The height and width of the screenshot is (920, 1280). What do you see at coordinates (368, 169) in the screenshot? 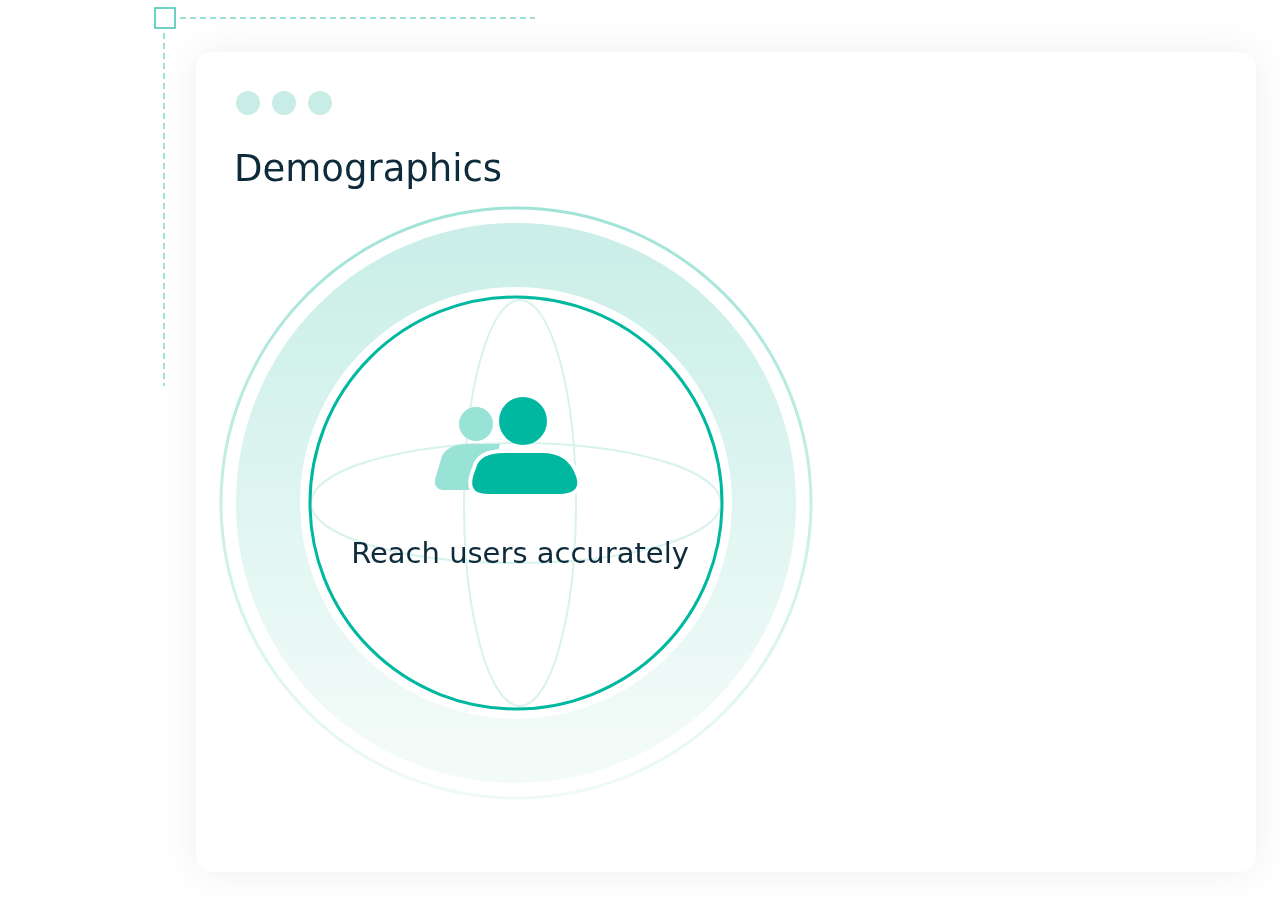
I see `card-title: Demographics` at bounding box center [368, 169].